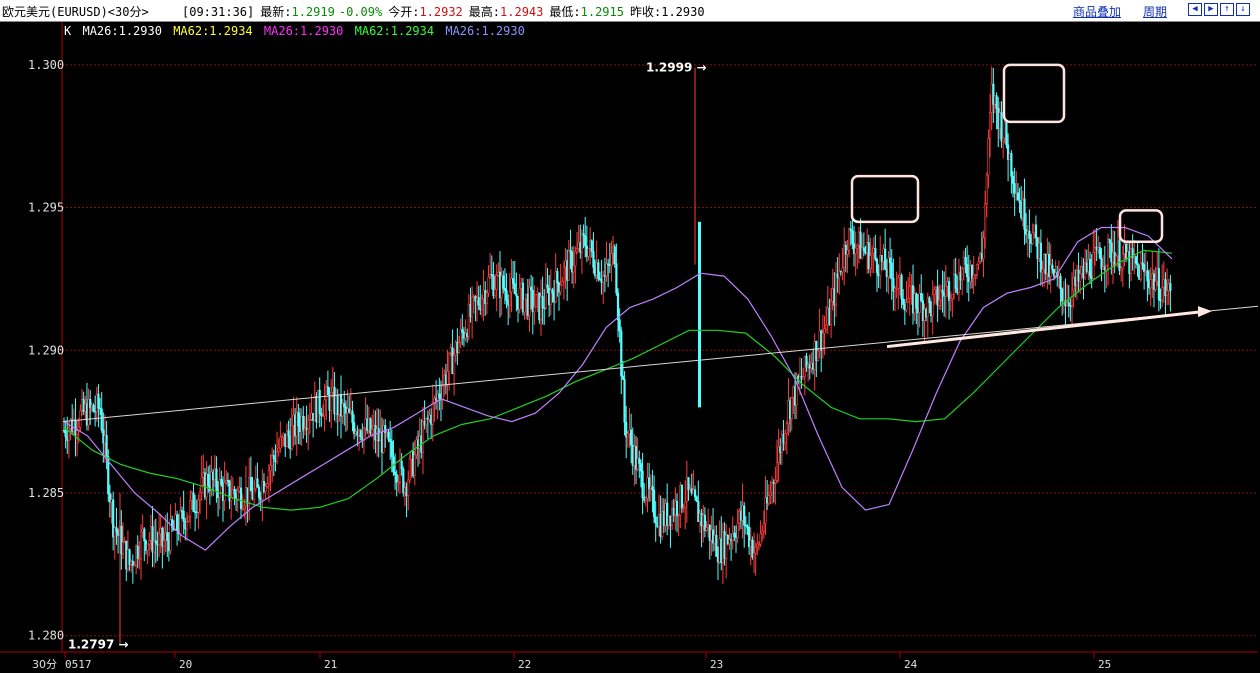 This screenshot has height=673, width=1260. Describe the element at coordinates (676, 68) in the screenshot. I see `high-marker-label: 1.2999 →` at that location.